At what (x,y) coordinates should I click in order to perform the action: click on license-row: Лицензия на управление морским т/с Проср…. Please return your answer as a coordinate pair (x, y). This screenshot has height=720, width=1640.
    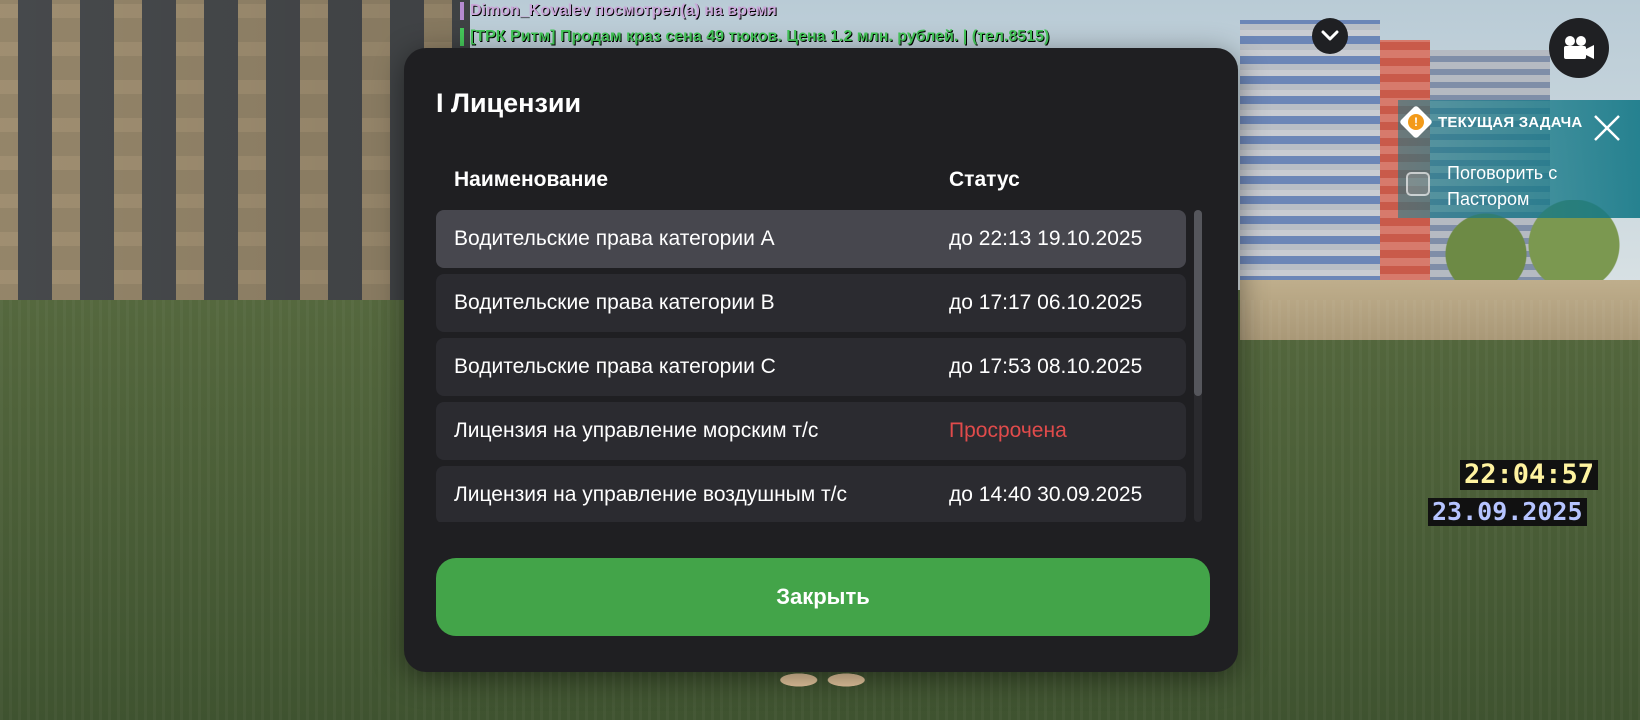
    Looking at the image, I should click on (811, 431).